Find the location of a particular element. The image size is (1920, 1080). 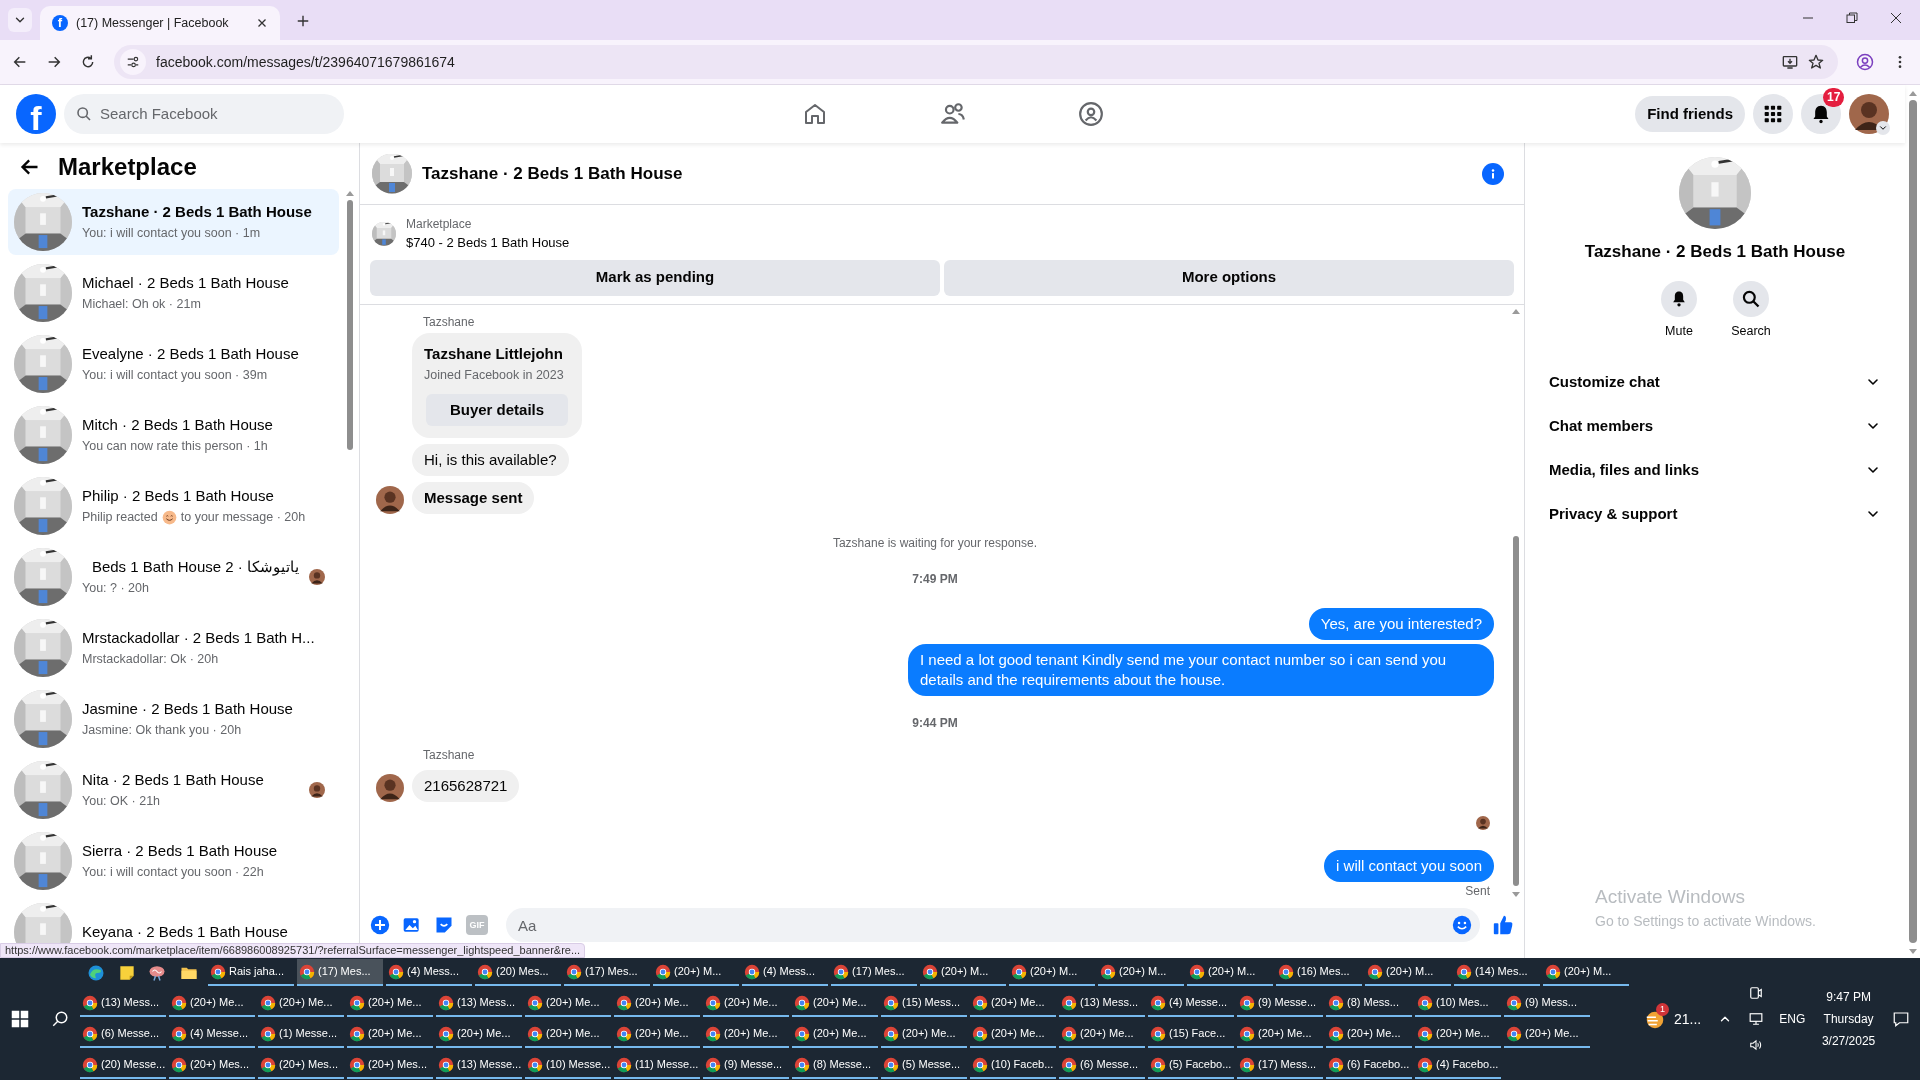

browser-tab: f (17) Messenger | Facebook is located at coordinates (160, 23).